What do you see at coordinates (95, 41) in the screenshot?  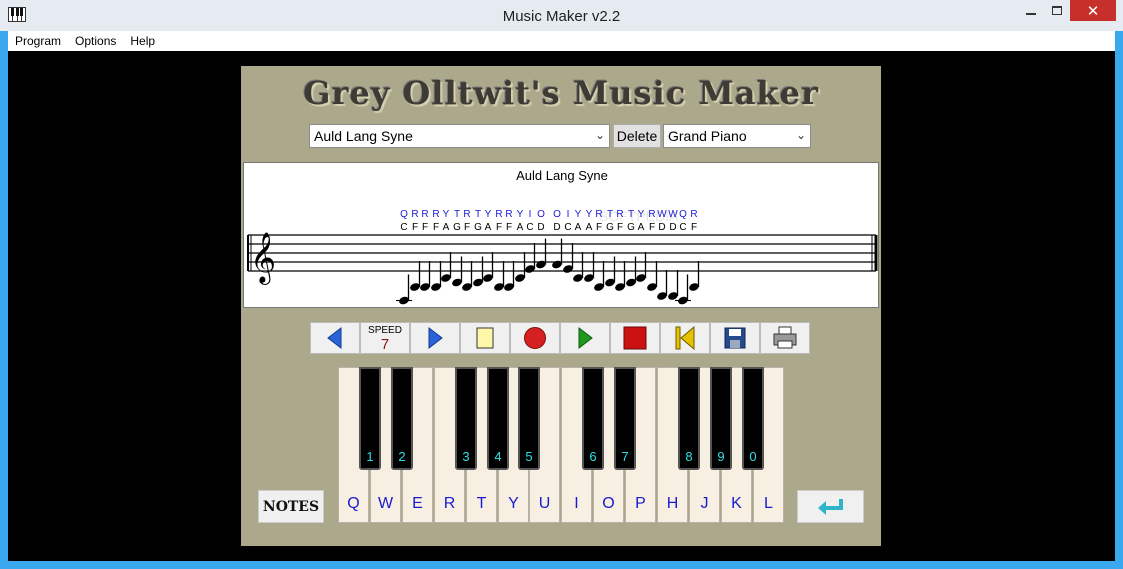 I see `menu-options: Options` at bounding box center [95, 41].